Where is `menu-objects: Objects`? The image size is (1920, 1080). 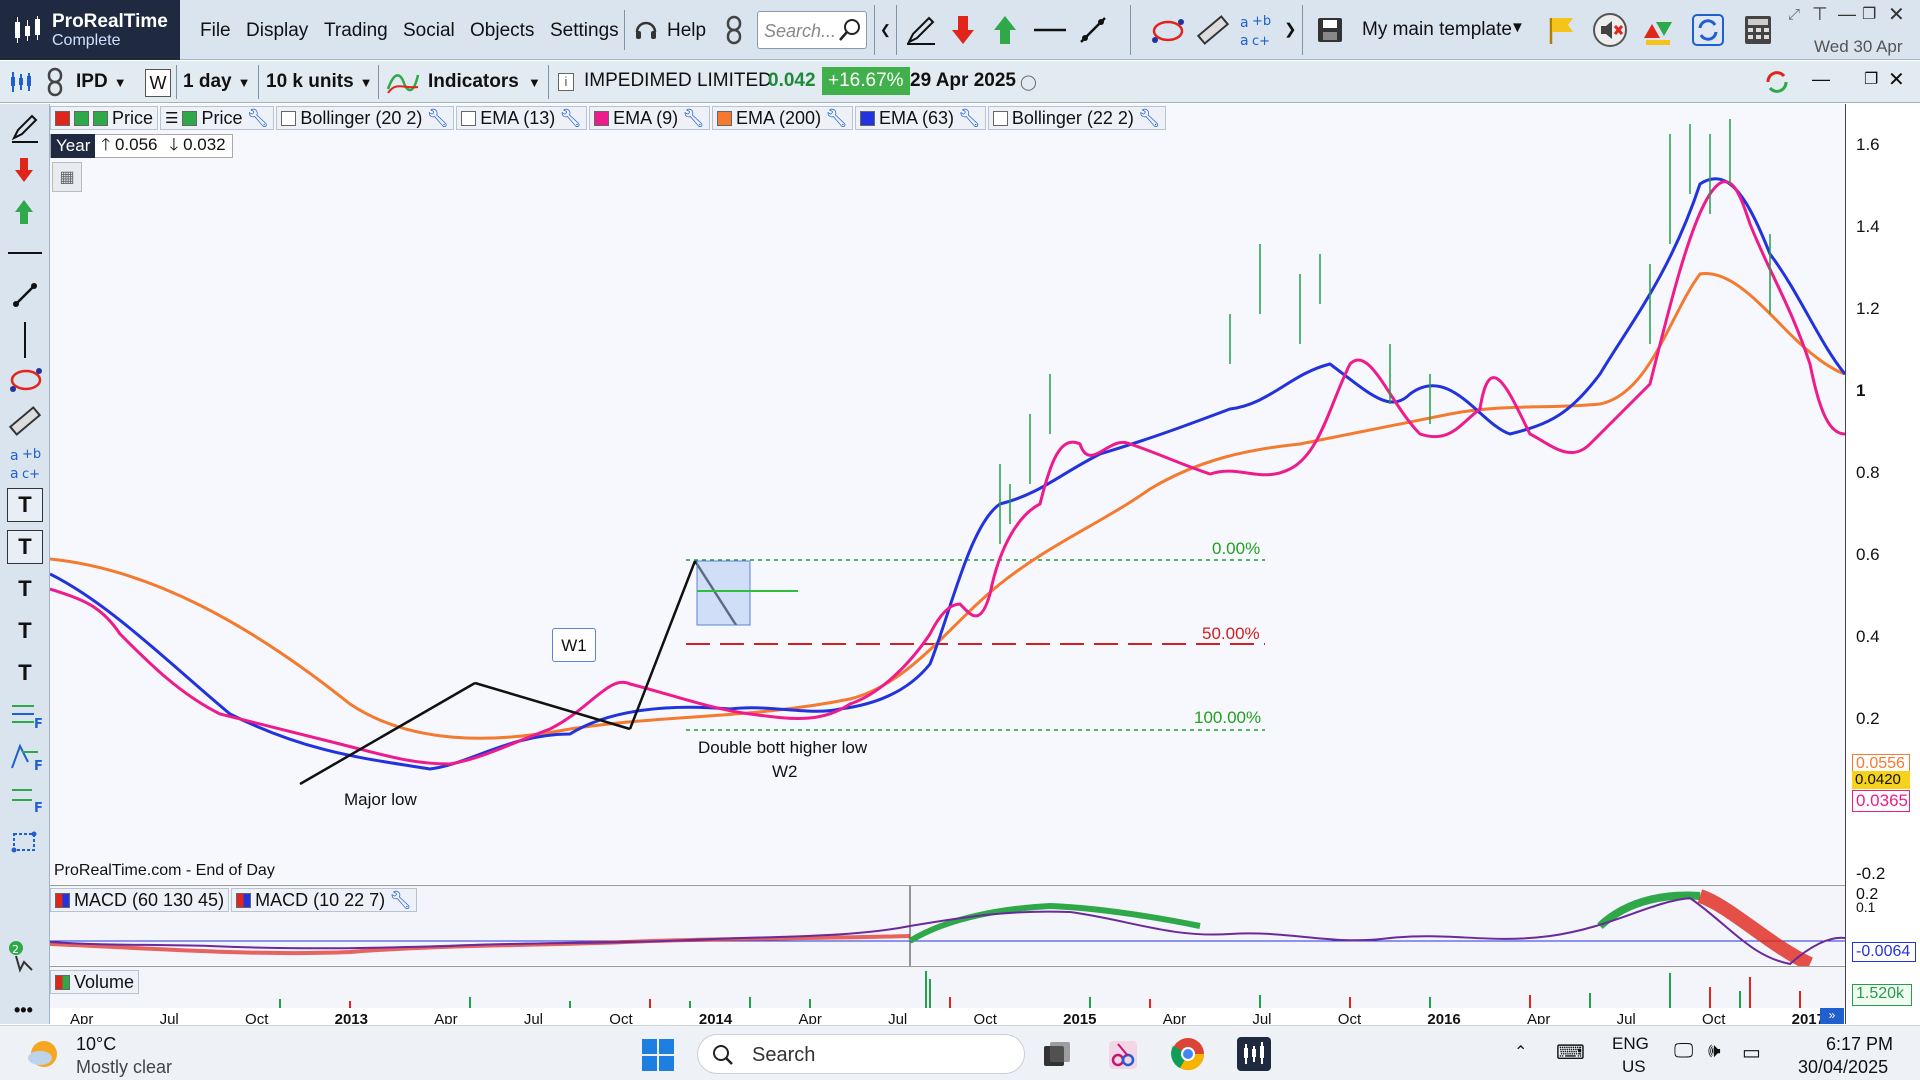
menu-objects: Objects is located at coordinates (502, 31).